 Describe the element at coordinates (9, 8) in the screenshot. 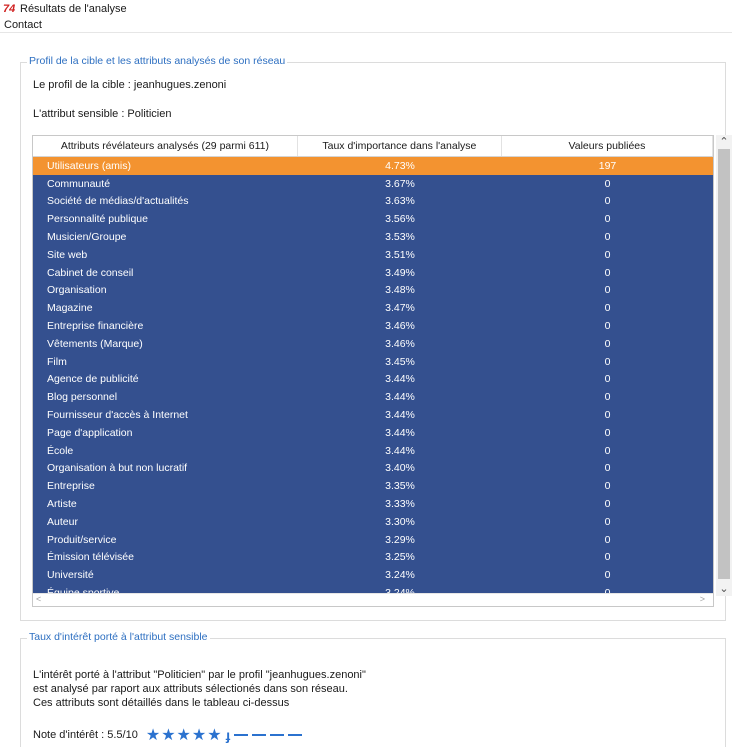

I see `app-logo-icon: 74` at that location.